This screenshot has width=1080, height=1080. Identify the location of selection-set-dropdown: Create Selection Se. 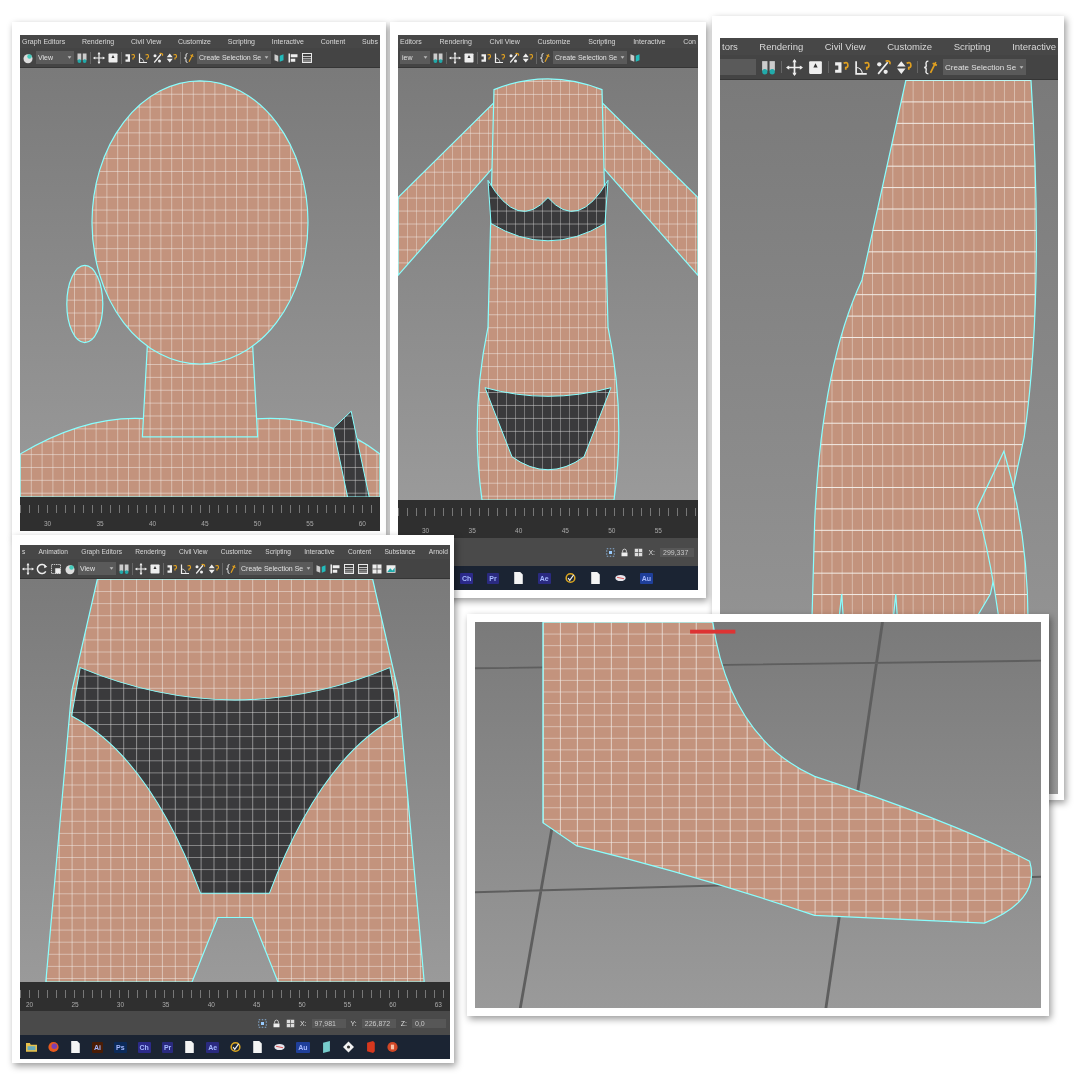
(985, 67).